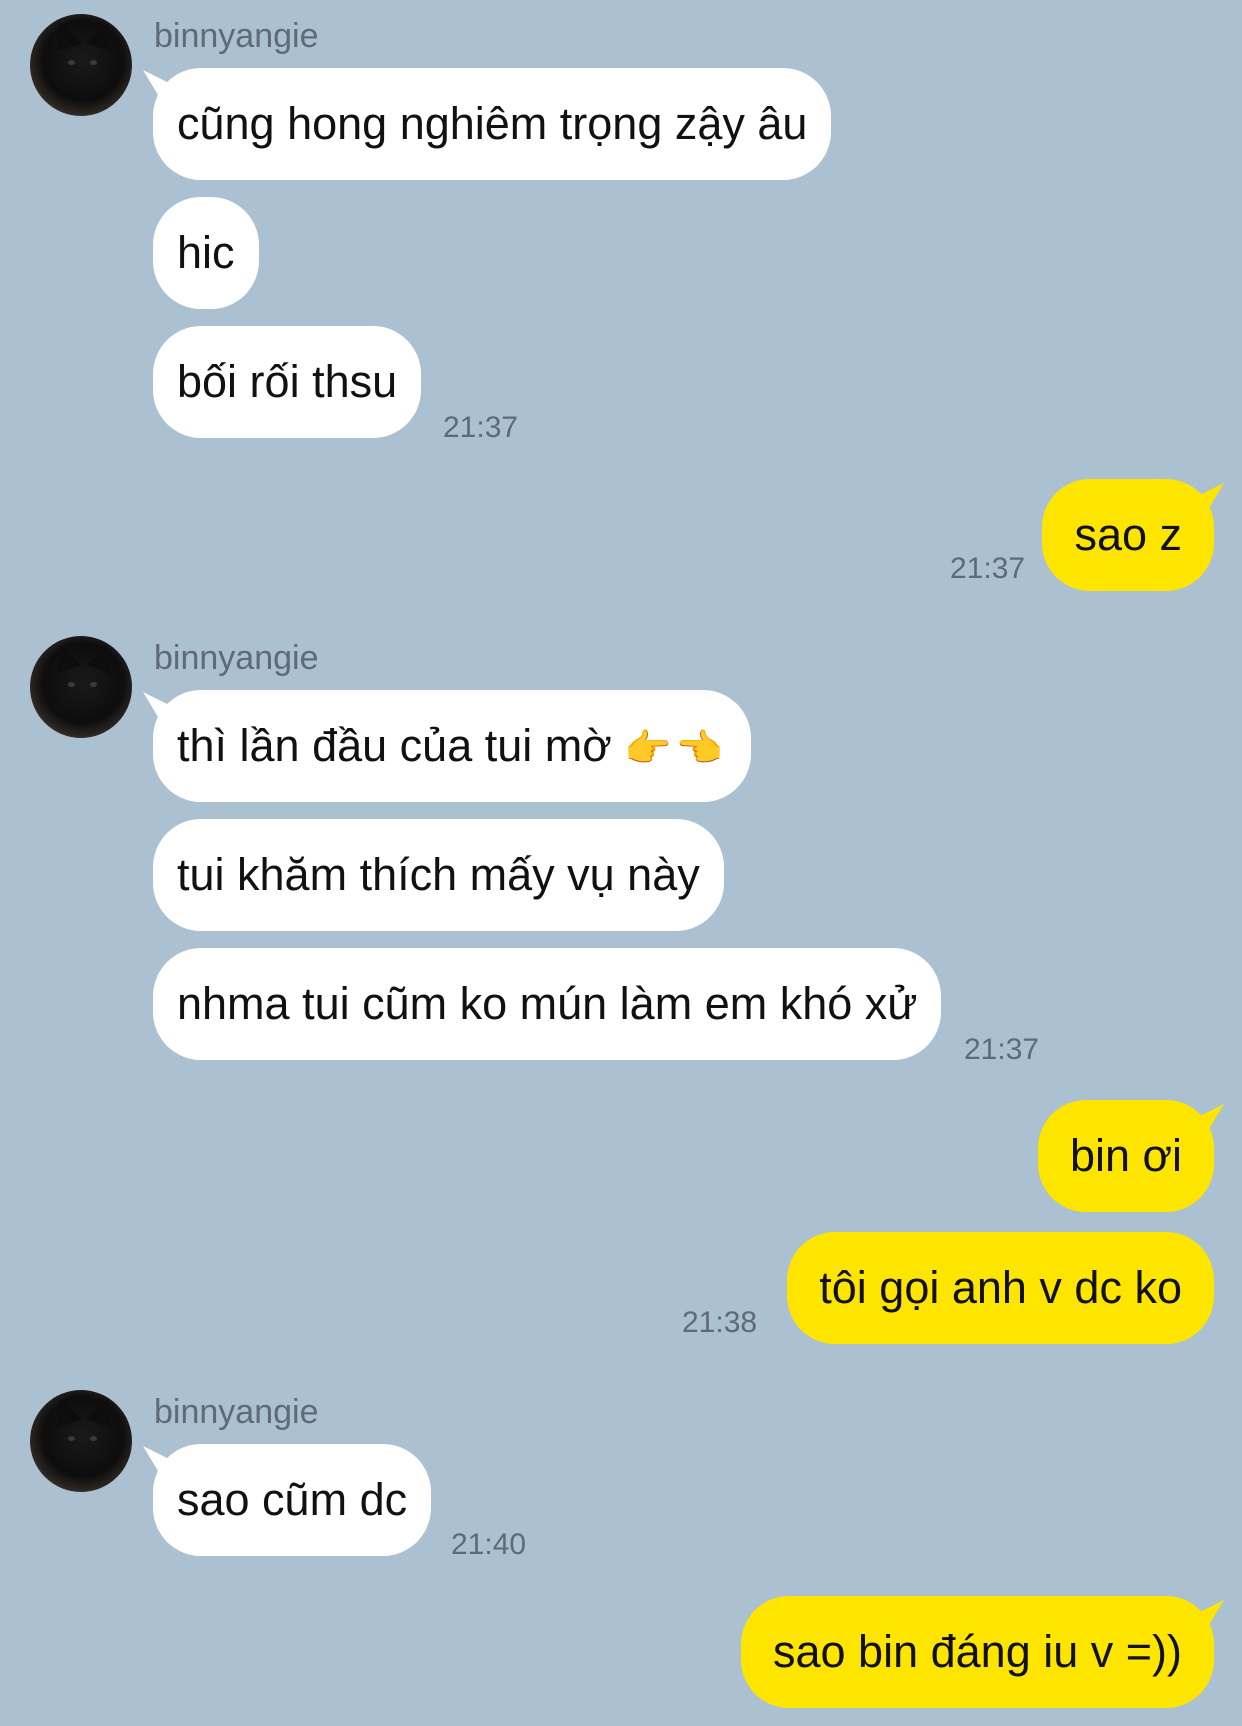 This screenshot has height=1726, width=1242. What do you see at coordinates (1128, 535) in the screenshot?
I see `outgoing-message: sao z` at bounding box center [1128, 535].